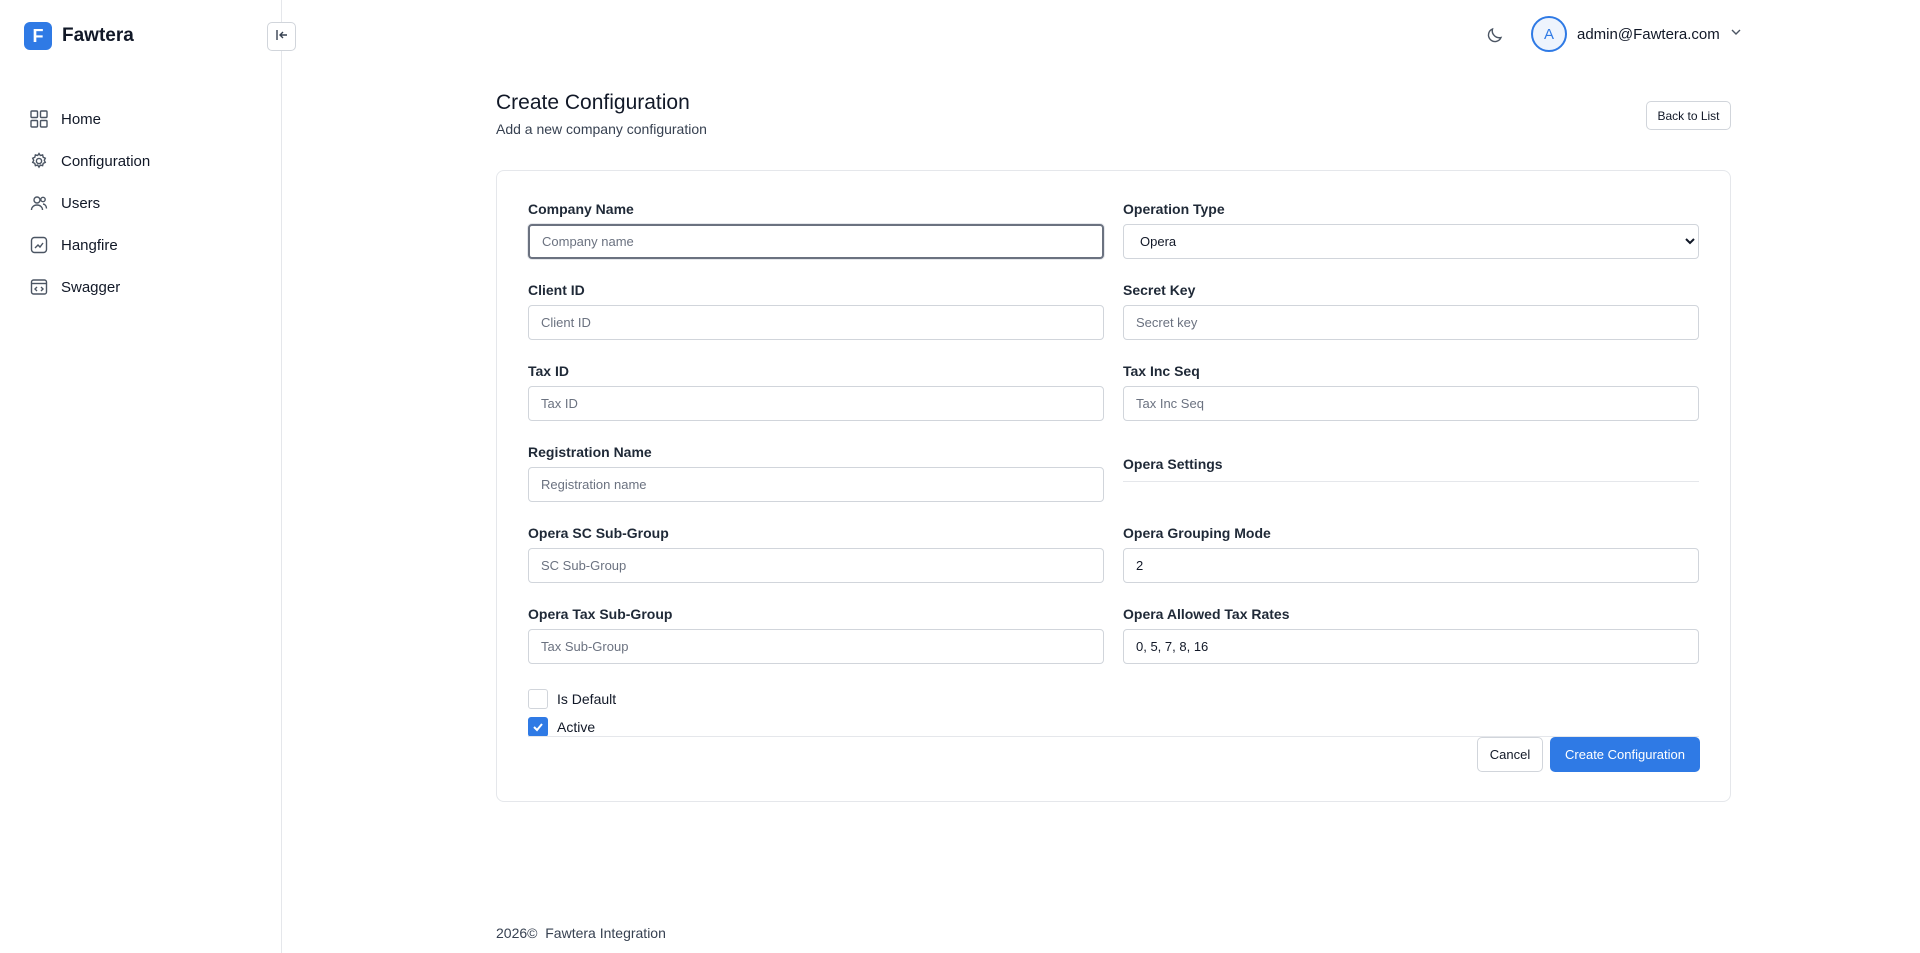 The image size is (1920, 953). I want to click on field-label: Secret Key, so click(1159, 290).